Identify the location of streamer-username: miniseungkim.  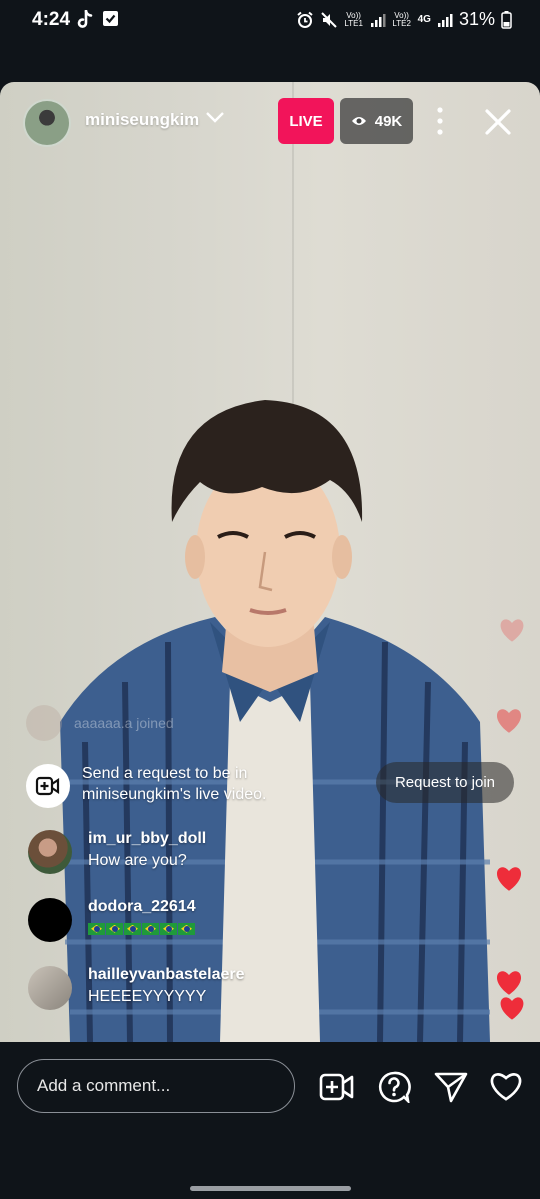
(142, 120).